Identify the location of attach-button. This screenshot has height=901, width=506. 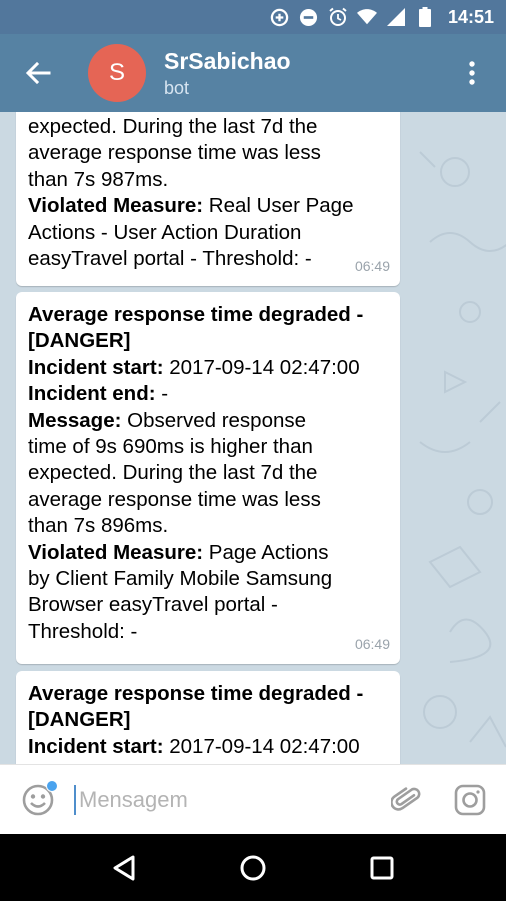
(406, 800).